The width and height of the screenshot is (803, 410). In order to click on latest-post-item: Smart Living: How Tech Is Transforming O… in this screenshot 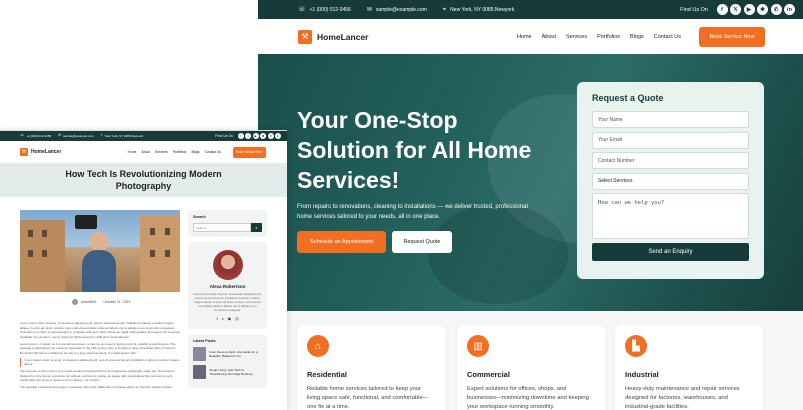, I will do `click(227, 372)`.